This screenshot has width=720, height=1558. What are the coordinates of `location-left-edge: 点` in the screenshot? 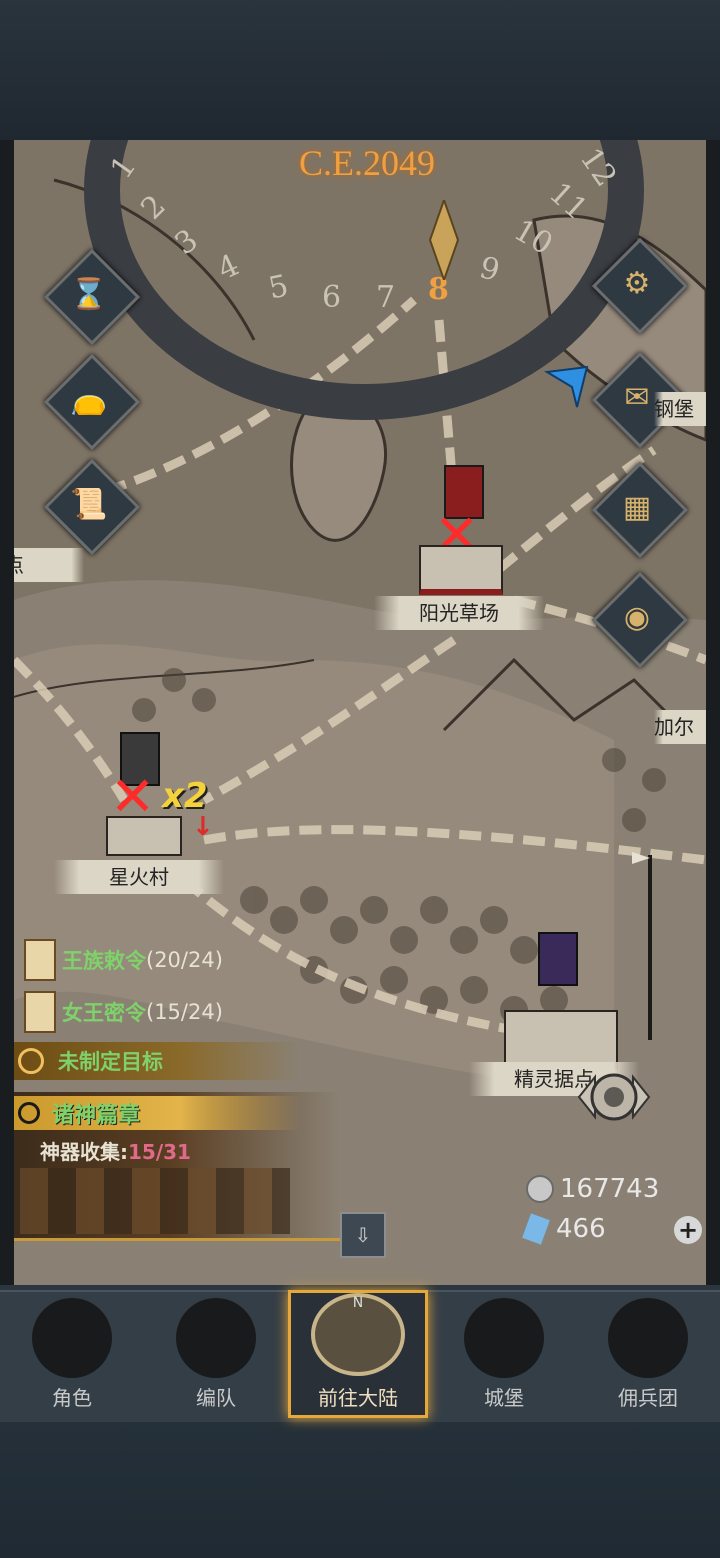 It's located at (49, 565).